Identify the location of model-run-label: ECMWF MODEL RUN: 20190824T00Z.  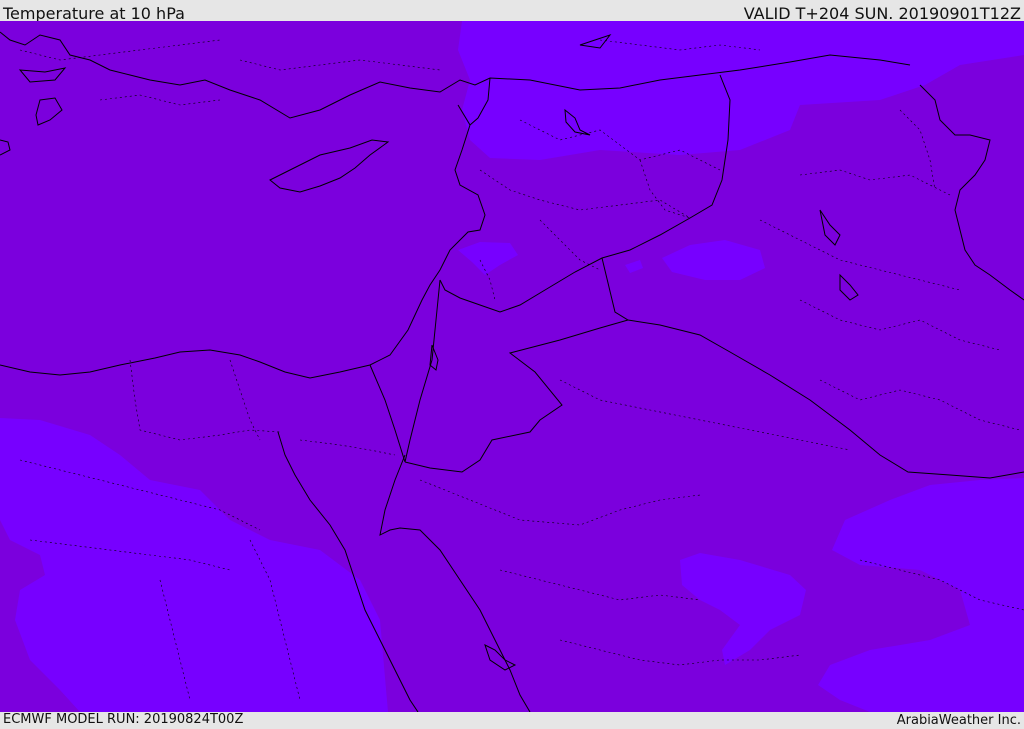
(123, 719).